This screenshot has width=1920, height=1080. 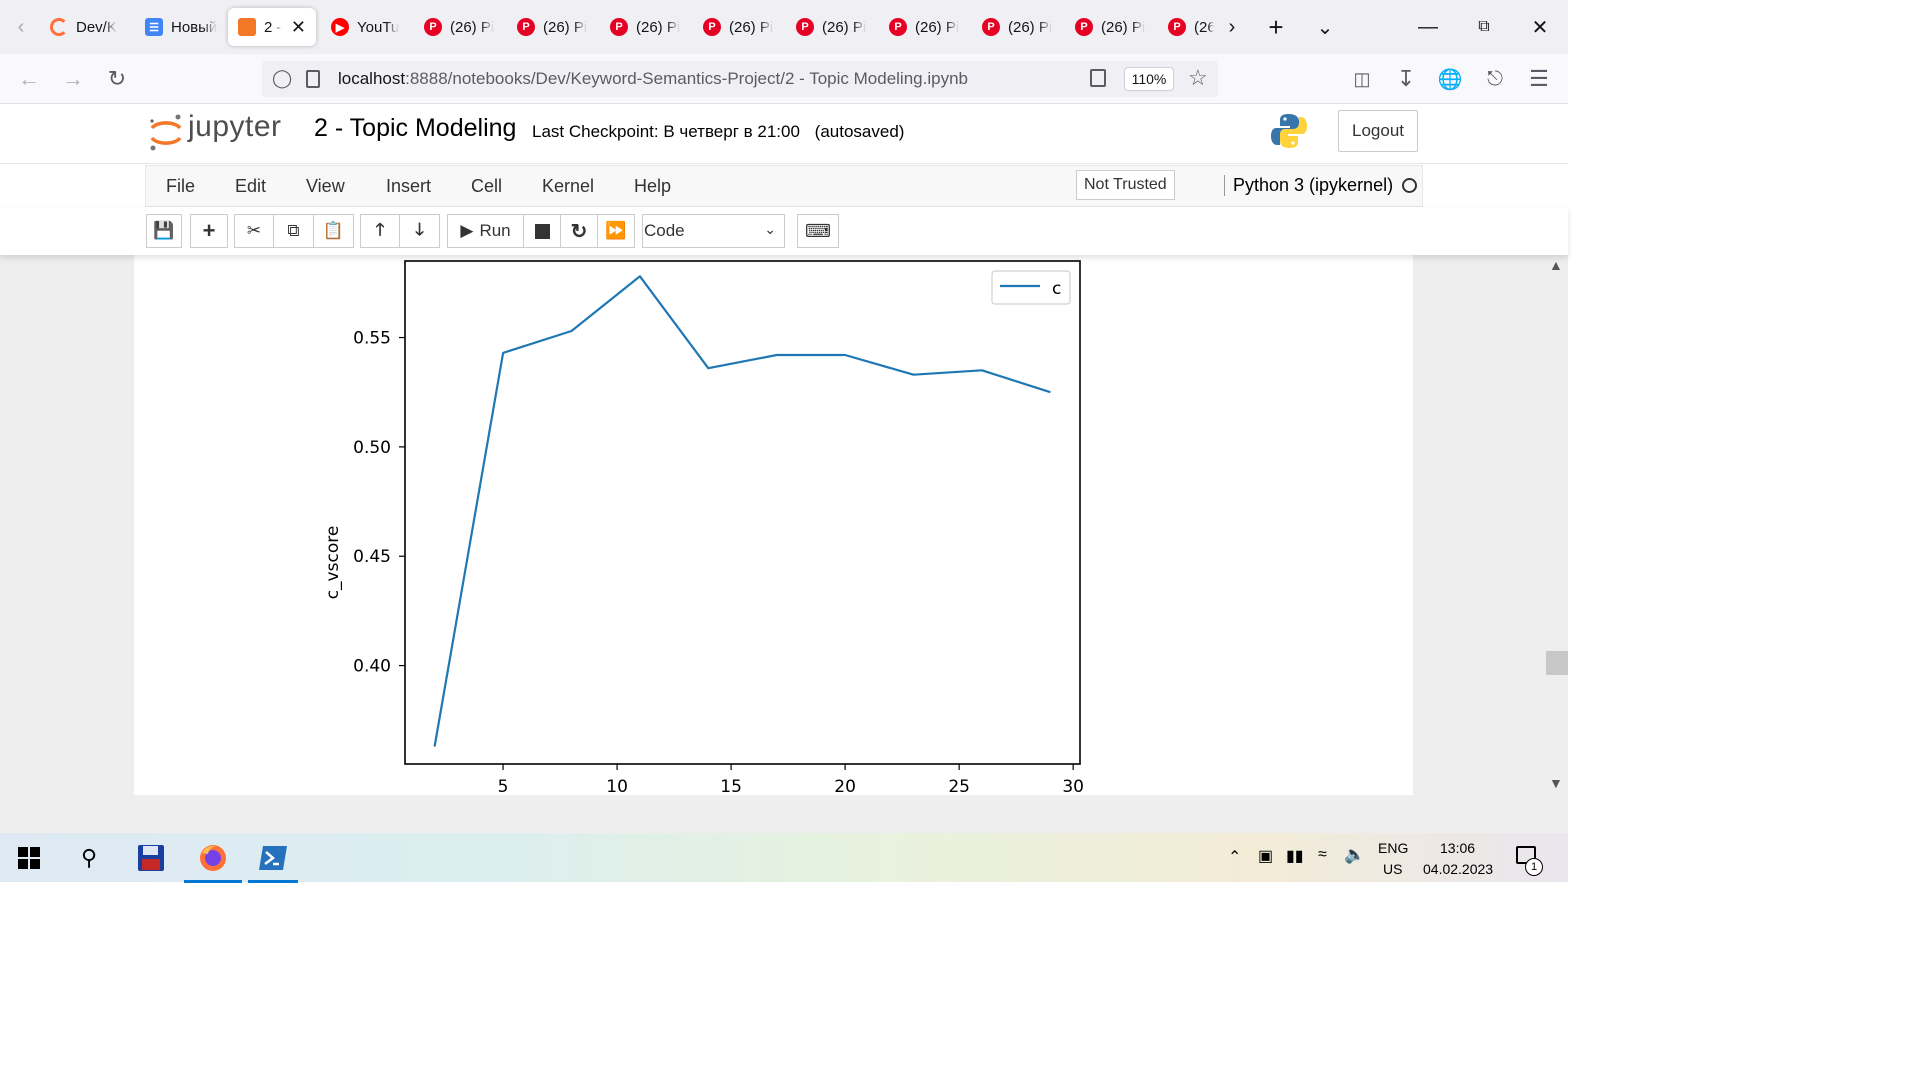 I want to click on extensions-icon: ⎋, so click(x=1495, y=79).